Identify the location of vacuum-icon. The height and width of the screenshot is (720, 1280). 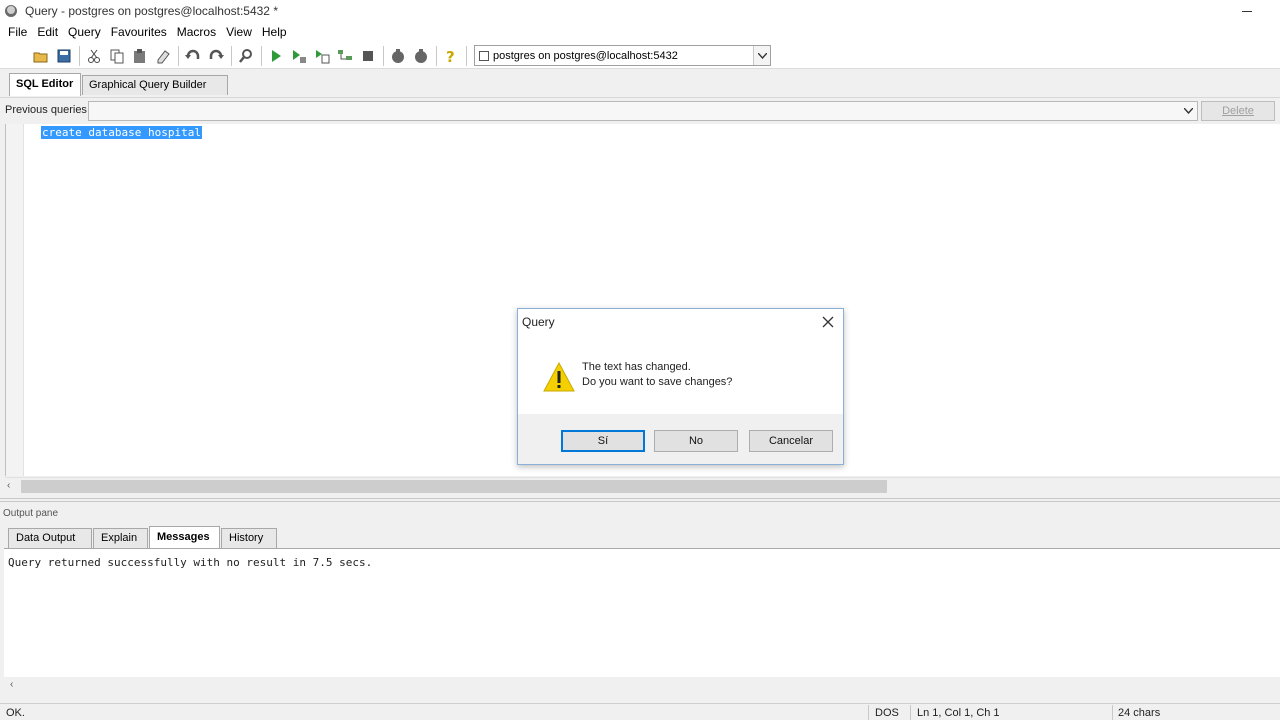
(398, 56).